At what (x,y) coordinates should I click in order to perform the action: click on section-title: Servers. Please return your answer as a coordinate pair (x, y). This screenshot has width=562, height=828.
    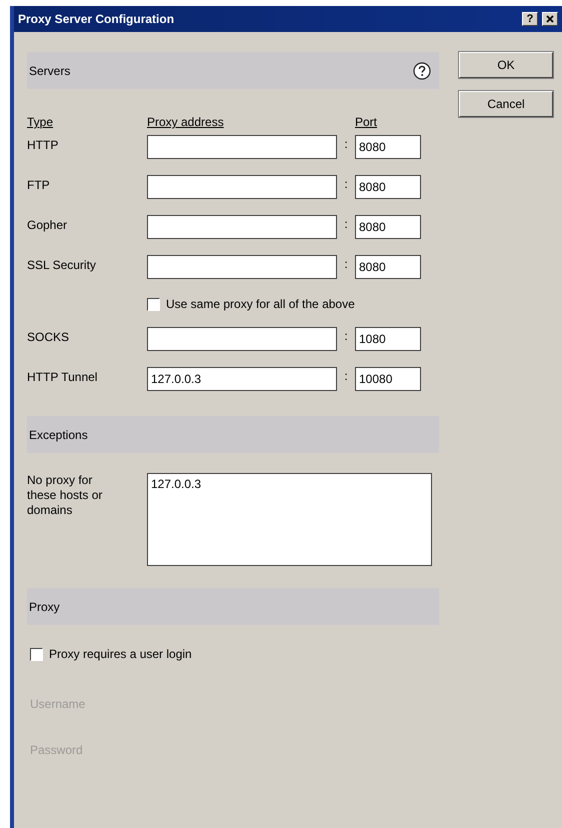
    Looking at the image, I should click on (49, 71).